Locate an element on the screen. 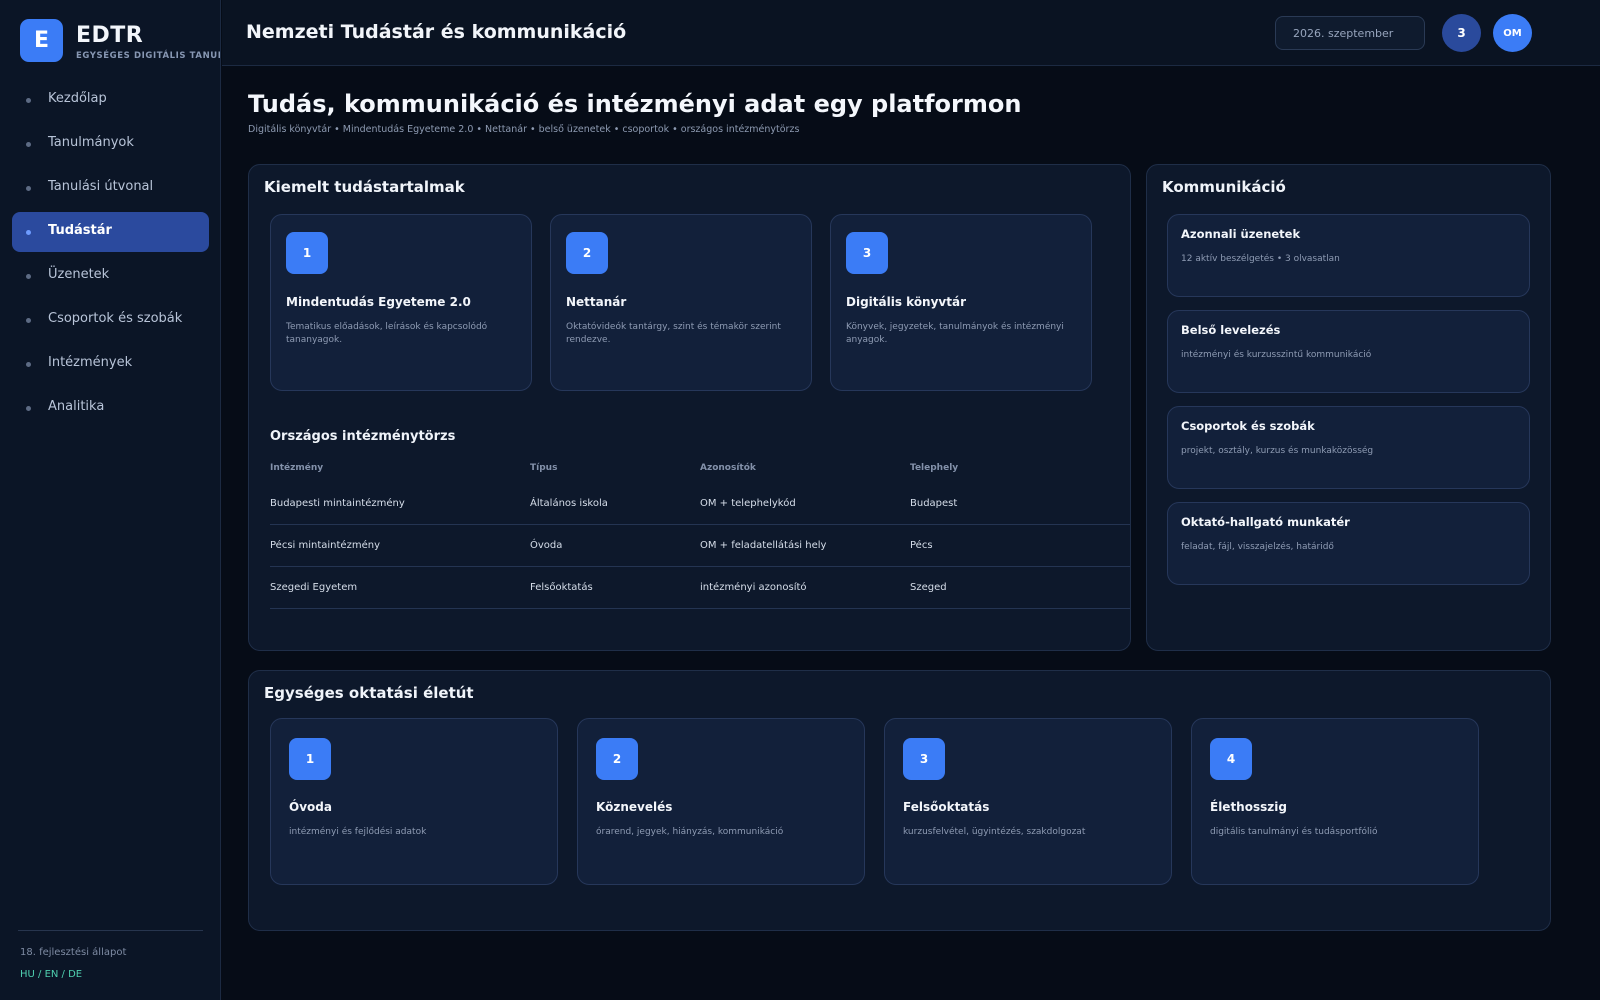 This screenshot has width=1600, height=1000. sidebar-item-intezmenyek: Intézmények is located at coordinates (110, 364).